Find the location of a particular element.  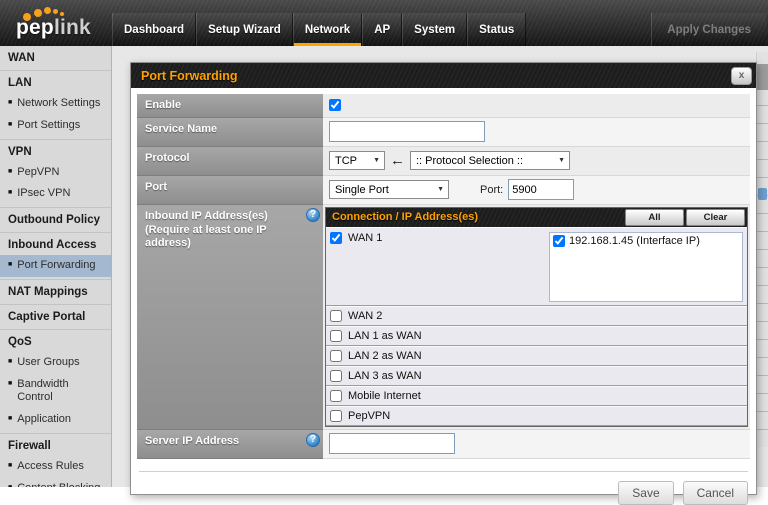

connection-label: Mobile Internet is located at coordinates (384, 395).